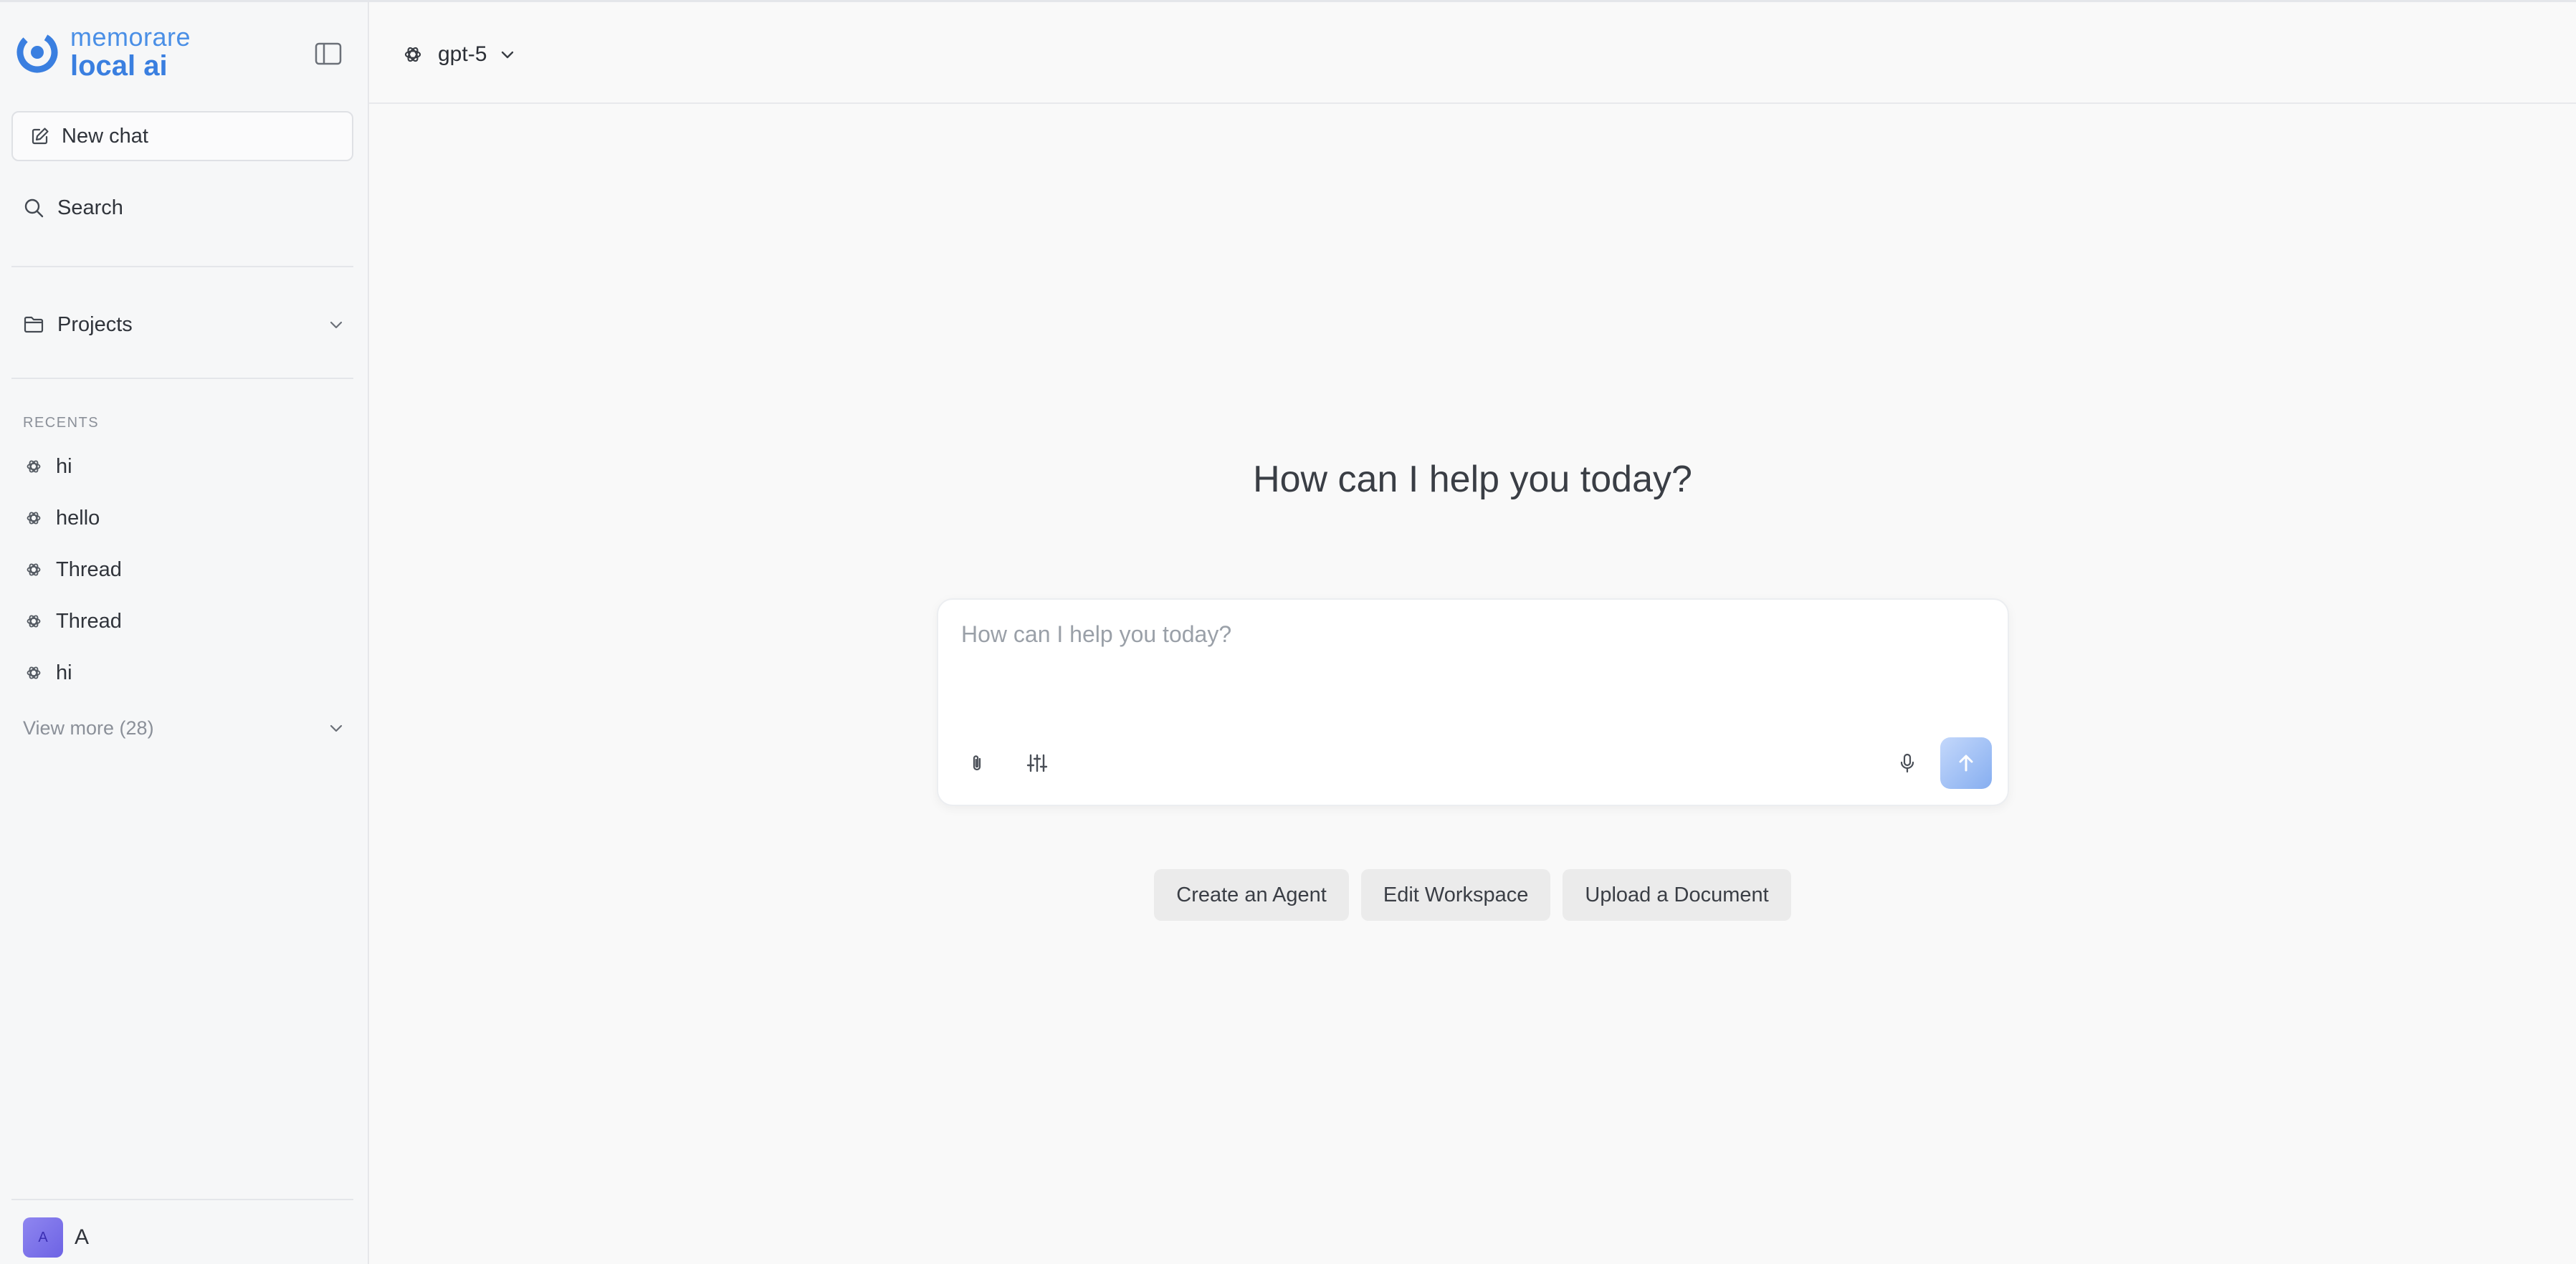 The width and height of the screenshot is (2576, 1264). What do you see at coordinates (88, 728) in the screenshot?
I see `view-more-label: View more (28)` at bounding box center [88, 728].